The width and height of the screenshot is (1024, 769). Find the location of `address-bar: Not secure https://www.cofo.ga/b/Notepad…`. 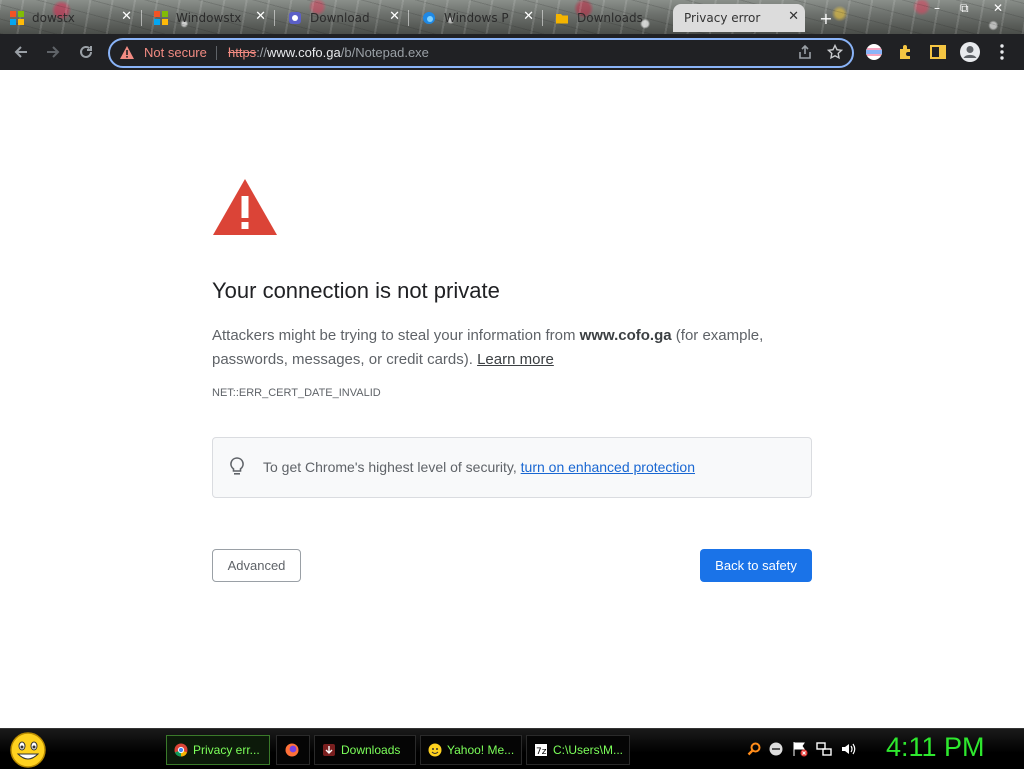

address-bar: Not secure https://www.cofo.ga/b/Notepad… is located at coordinates (481, 53).